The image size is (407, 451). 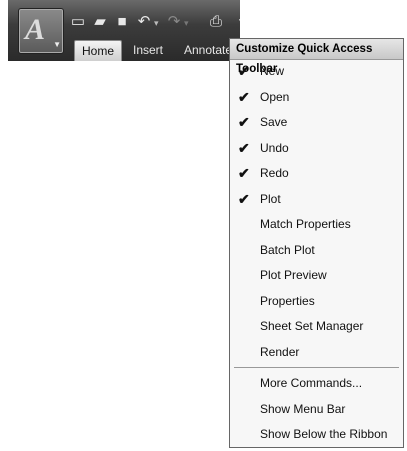 I want to click on menu-title: Customize Quick Access Toolbar, so click(x=316, y=57).